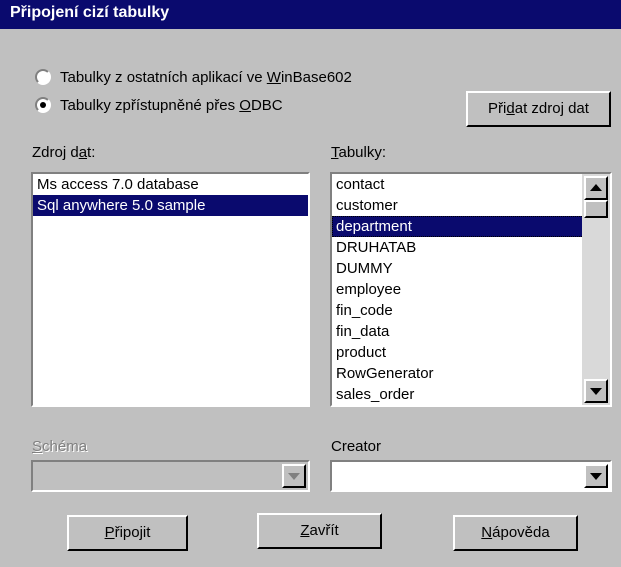  What do you see at coordinates (471, 226) in the screenshot?
I see `list-item-selected: department` at bounding box center [471, 226].